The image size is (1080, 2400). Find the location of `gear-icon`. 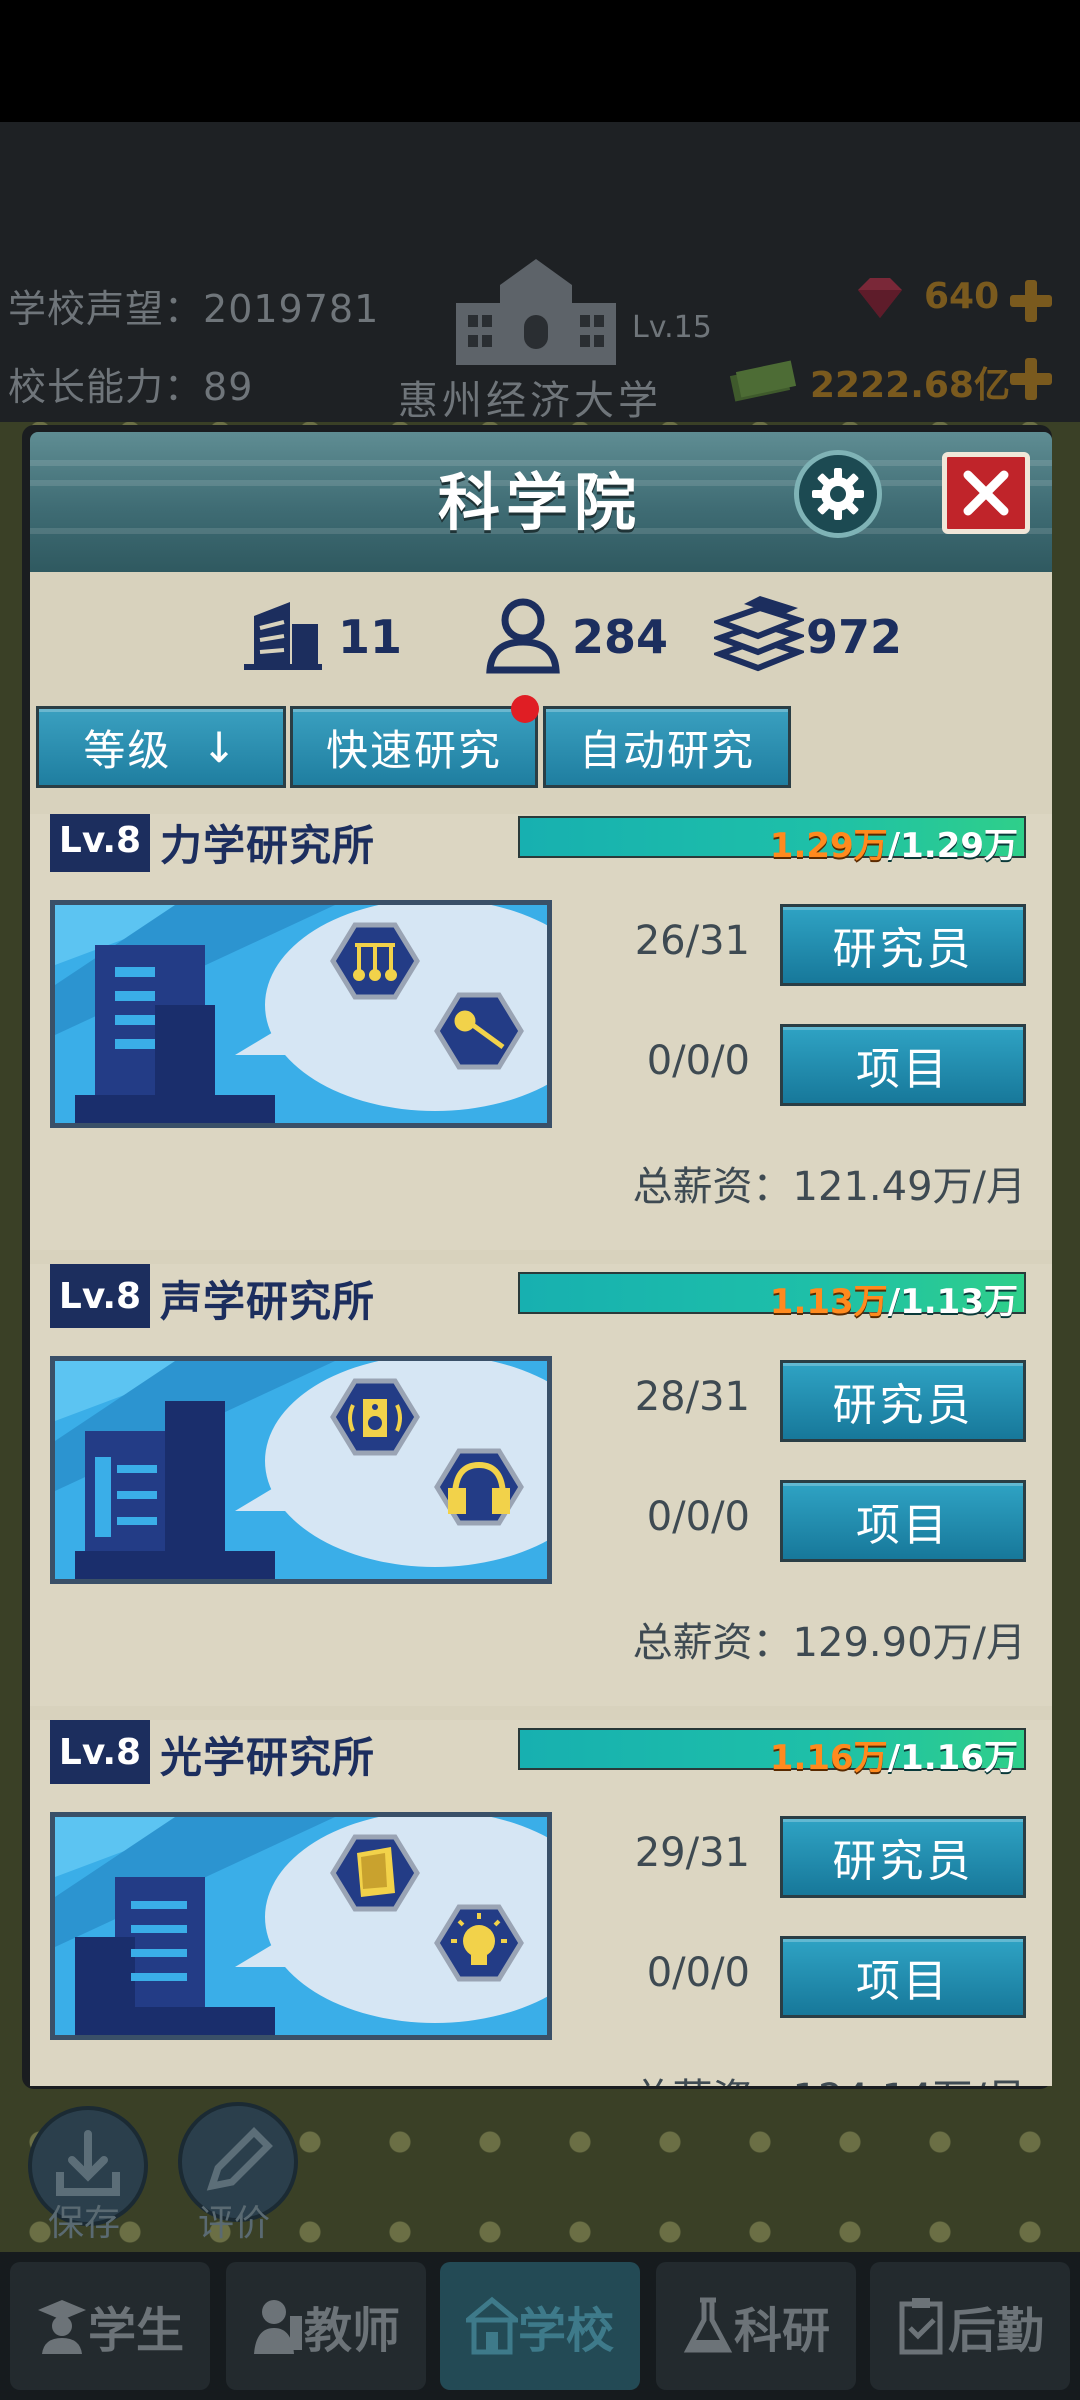

gear-icon is located at coordinates (838, 494).